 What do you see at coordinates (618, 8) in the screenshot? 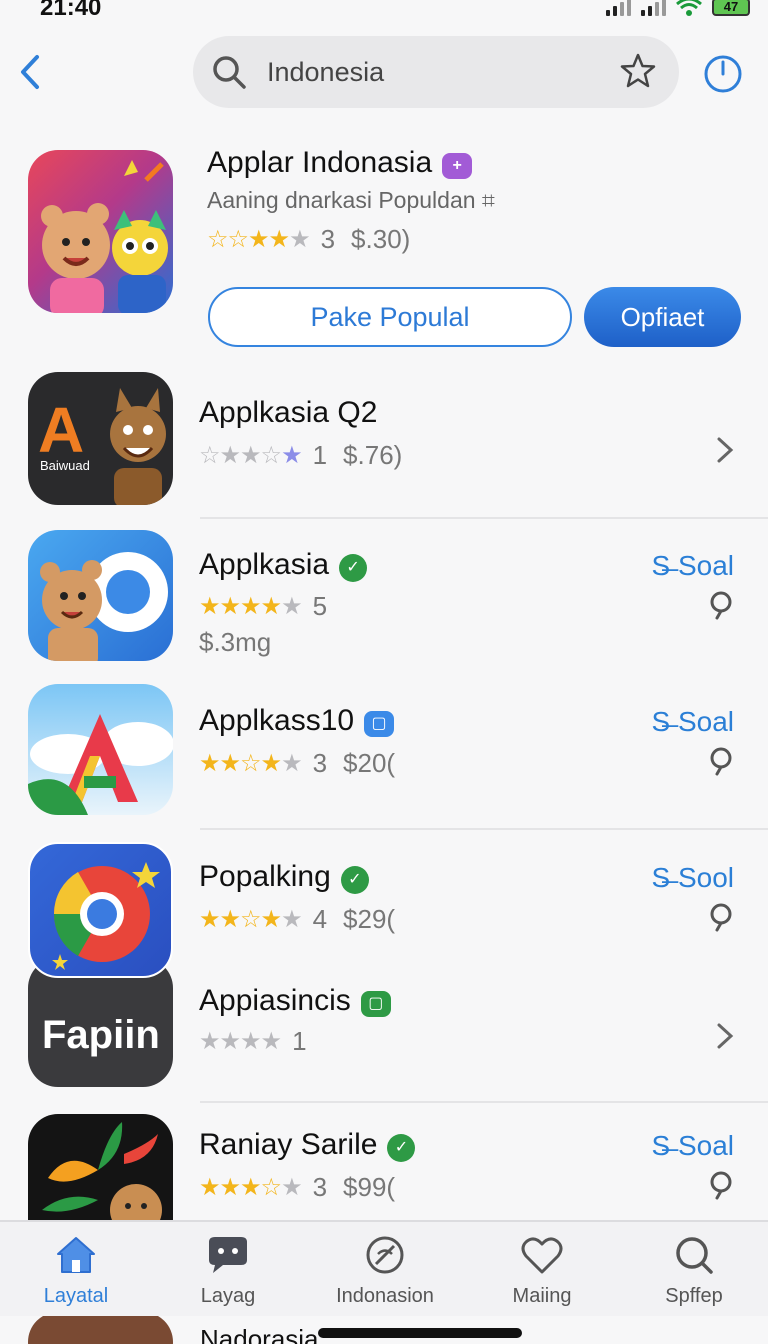
I see `signal-icon` at bounding box center [618, 8].